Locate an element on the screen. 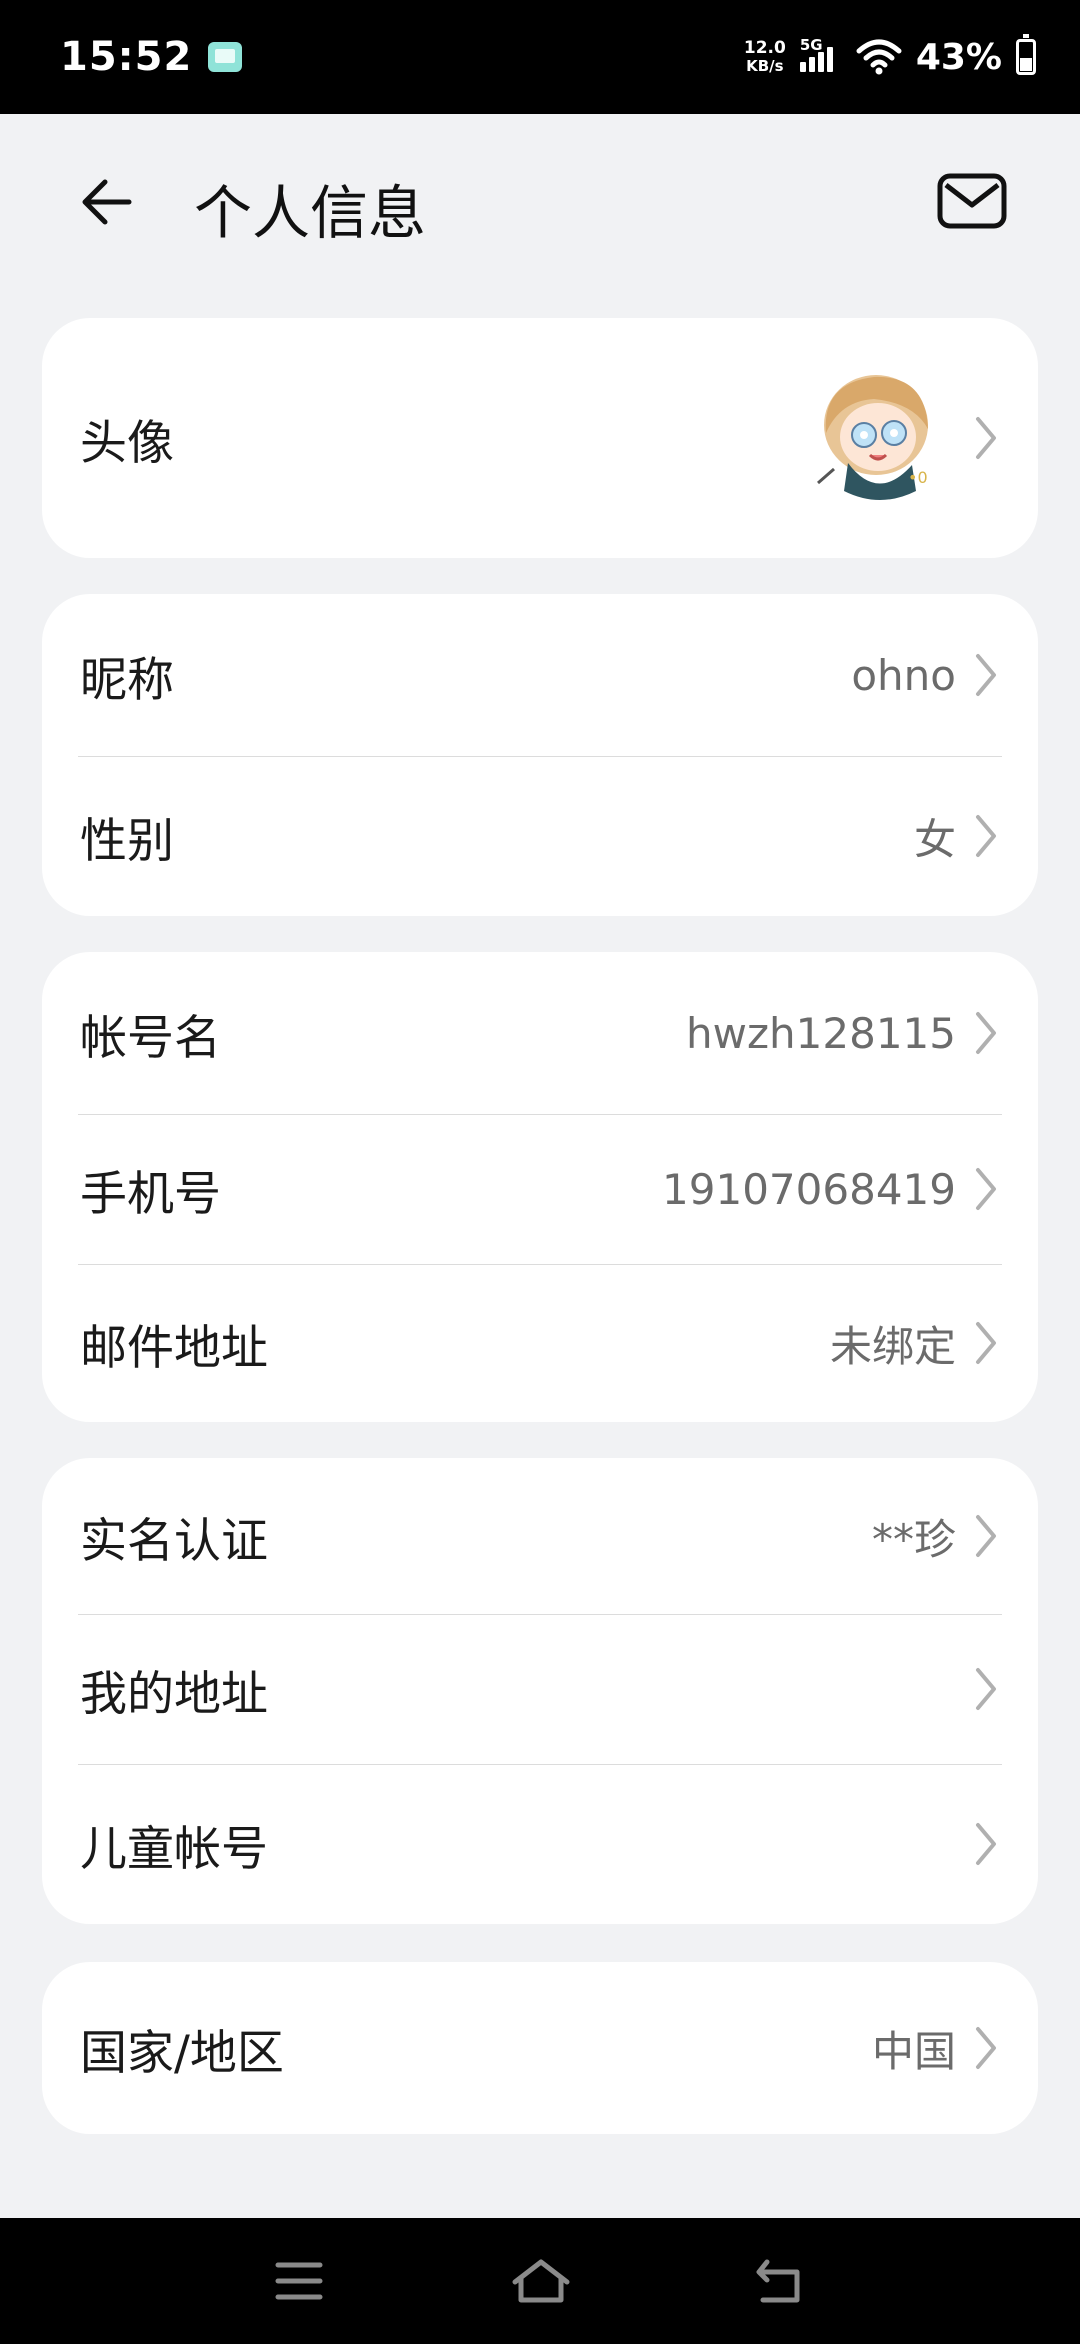 The image size is (1080, 2344). gender-label: 性别 is located at coordinates (127, 841).